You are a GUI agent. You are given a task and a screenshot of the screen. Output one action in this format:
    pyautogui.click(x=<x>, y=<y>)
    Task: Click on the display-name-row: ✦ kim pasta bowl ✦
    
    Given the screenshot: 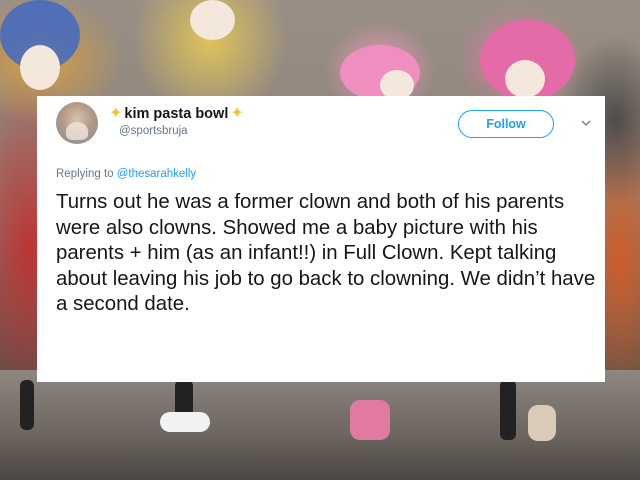 What is the action you would take?
    pyautogui.click(x=176, y=114)
    